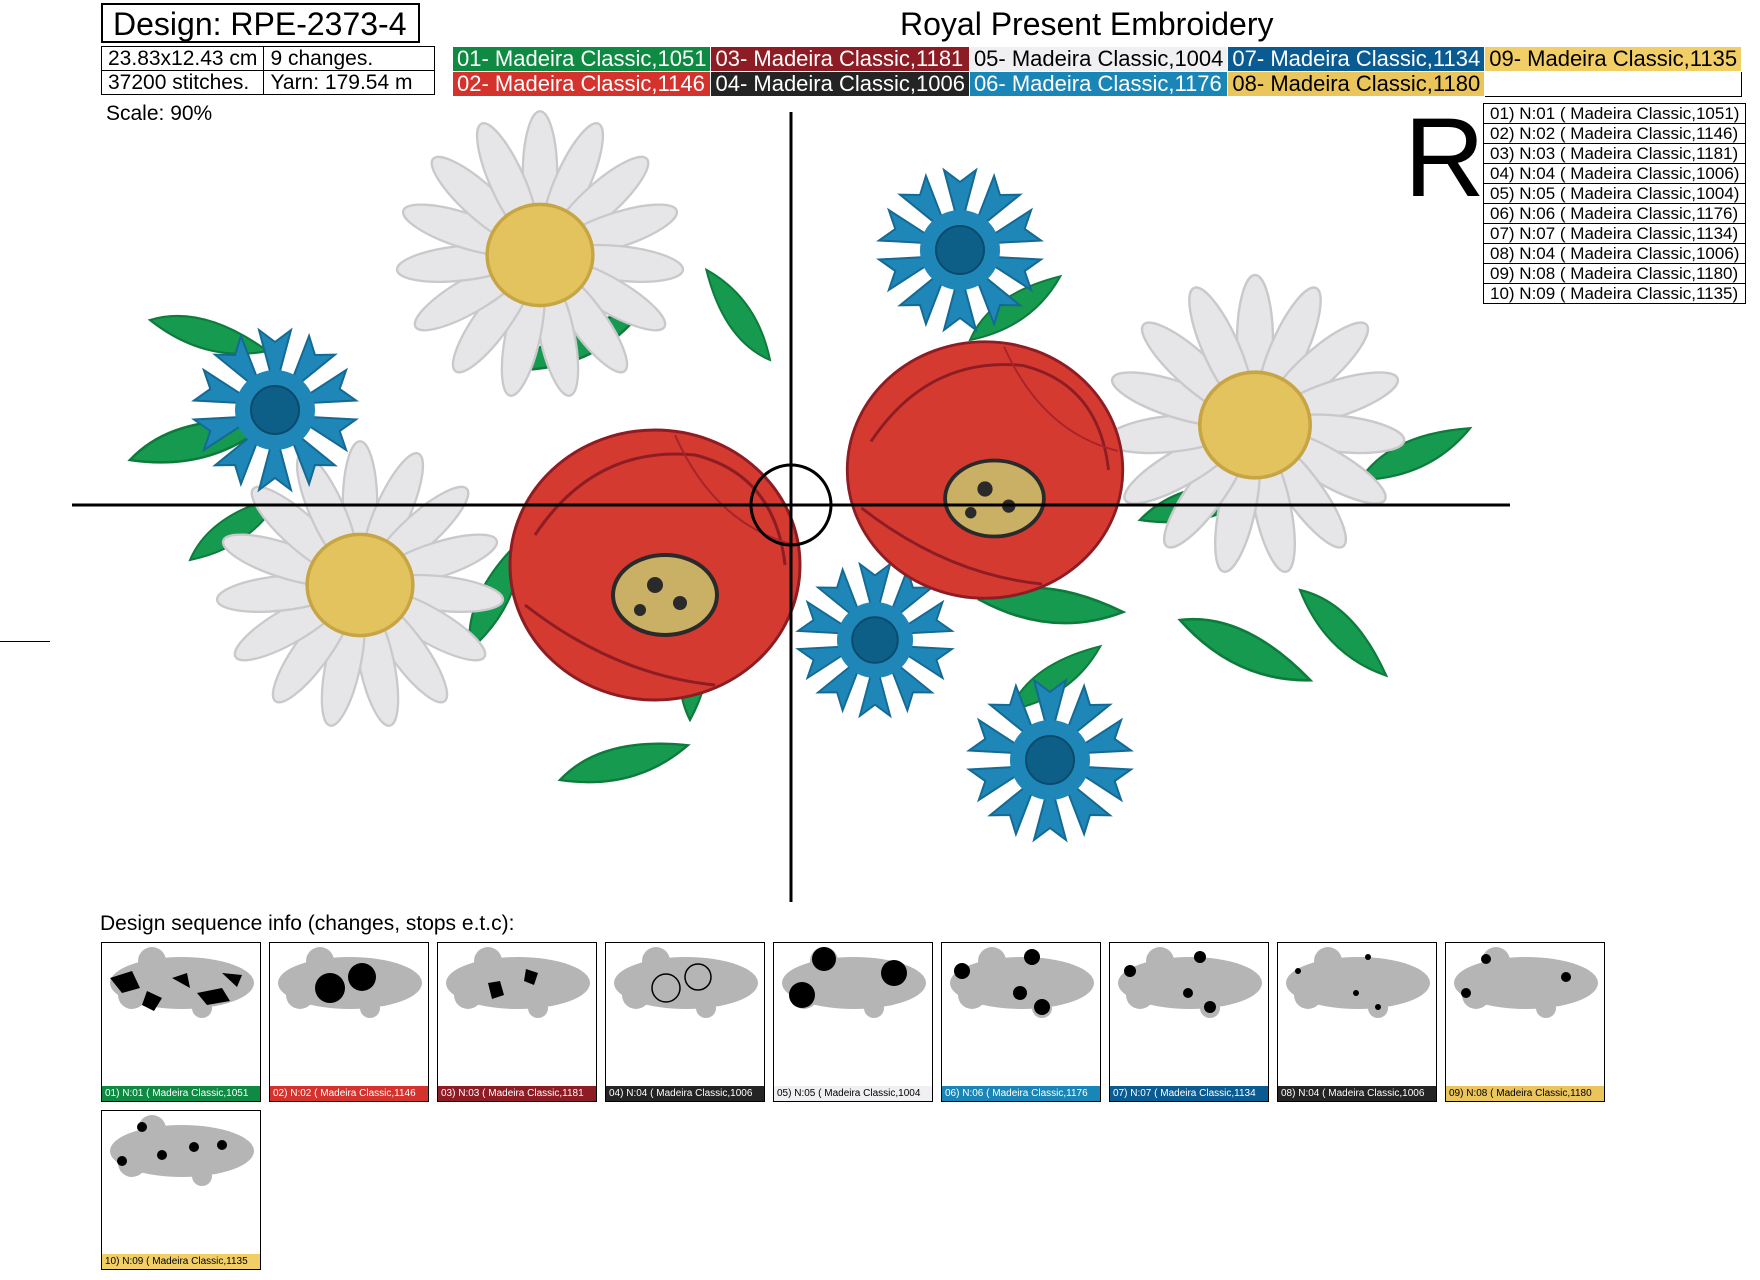 The width and height of the screenshot is (1760, 1280). Describe the element at coordinates (1525, 1022) in the screenshot. I see `sequence-thumbnail-09: 09) N:08 ( Madeira Classic,1180` at that location.